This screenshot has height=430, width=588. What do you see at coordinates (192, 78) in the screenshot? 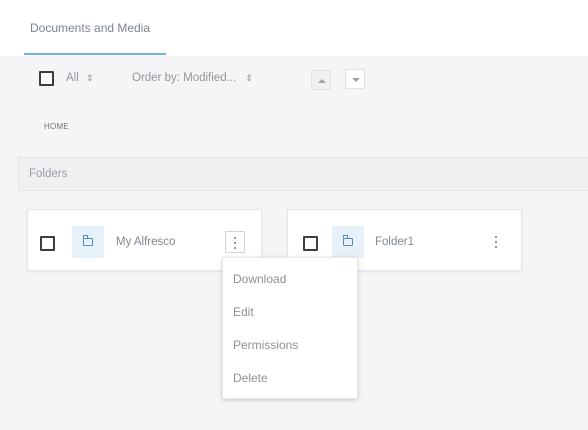
I see `order-by-select: Order by: Modified... ⇕` at bounding box center [192, 78].